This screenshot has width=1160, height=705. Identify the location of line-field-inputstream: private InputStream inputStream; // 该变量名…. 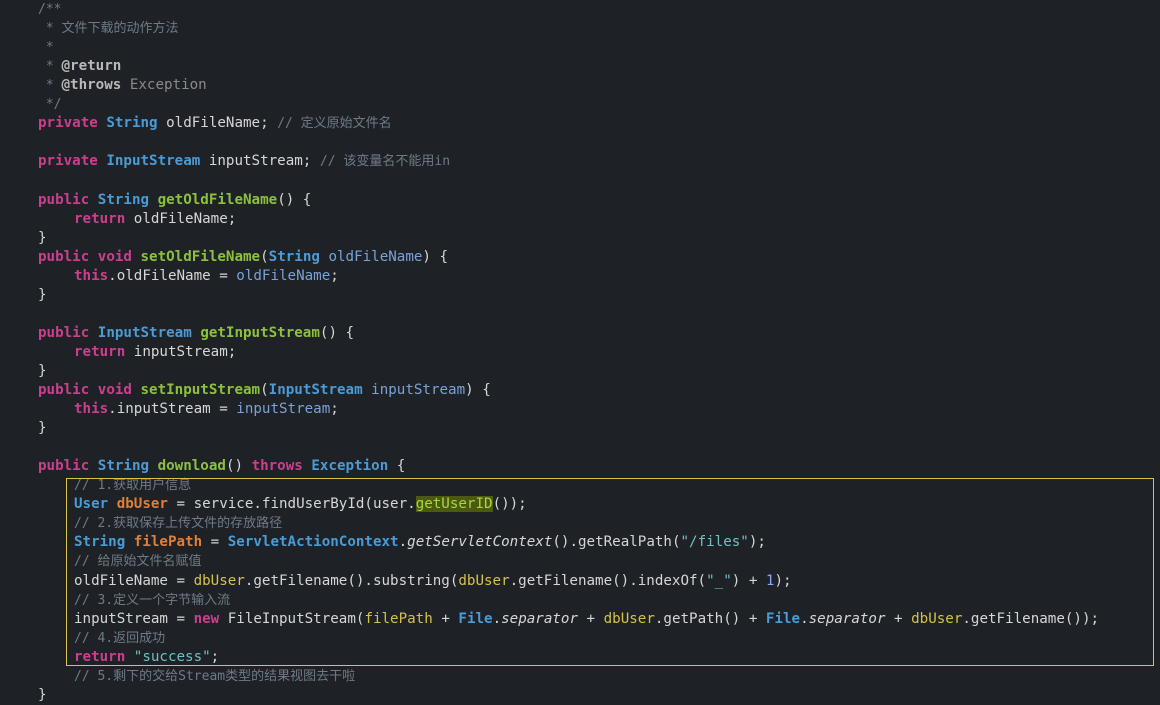
(244, 161).